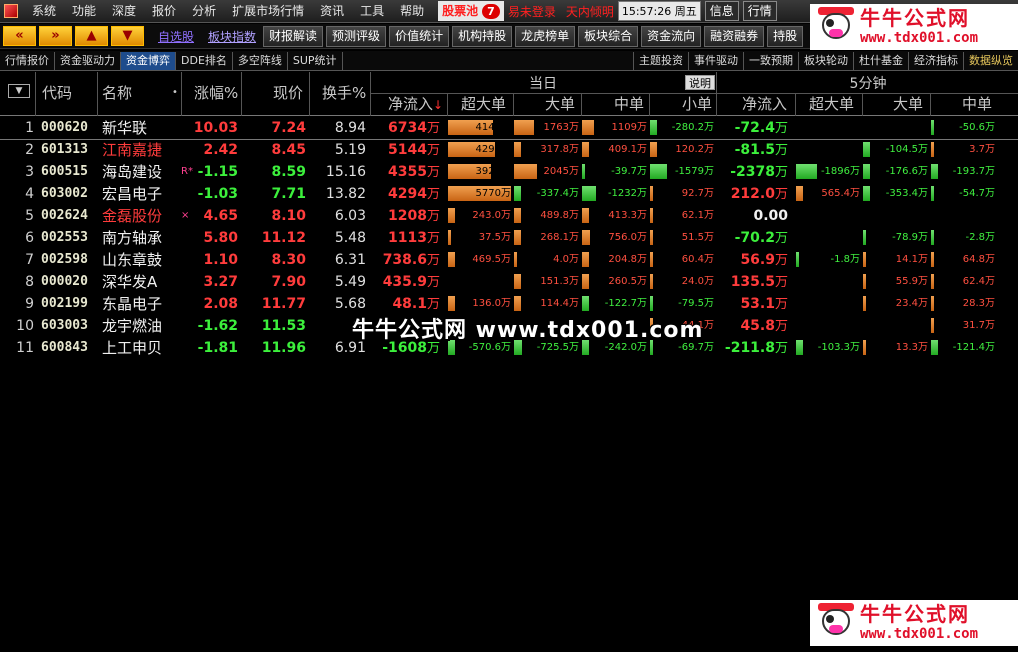 The image size is (1018, 652). Describe the element at coordinates (908, 104) in the screenshot. I see `header-l-5m: 大单` at that location.